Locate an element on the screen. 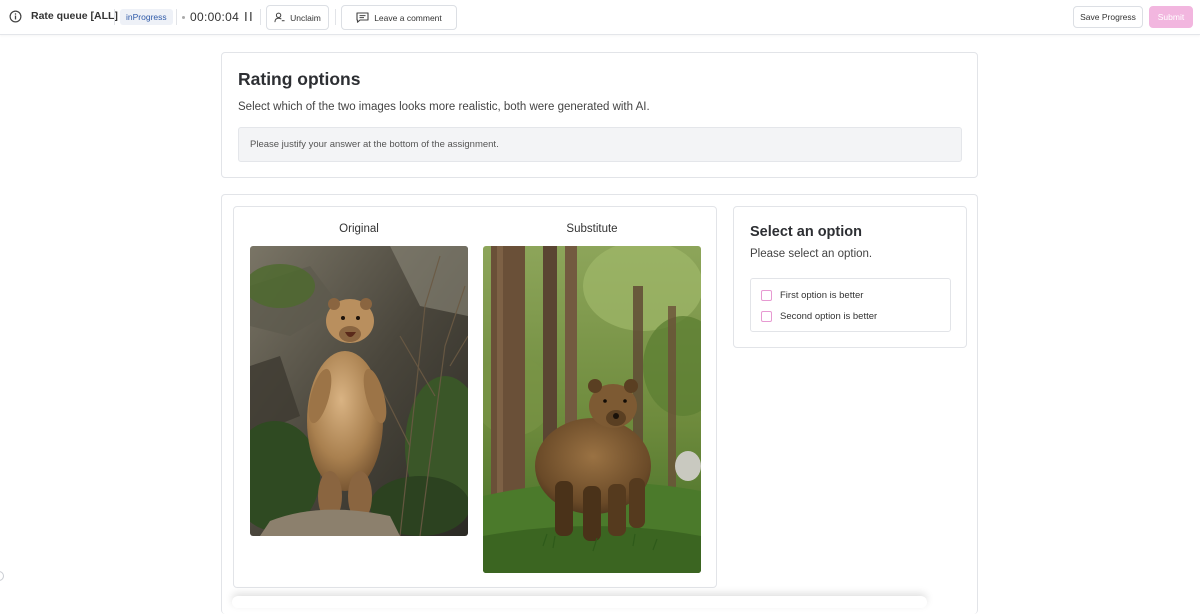  substitute-label: Substitute is located at coordinates (592, 229).